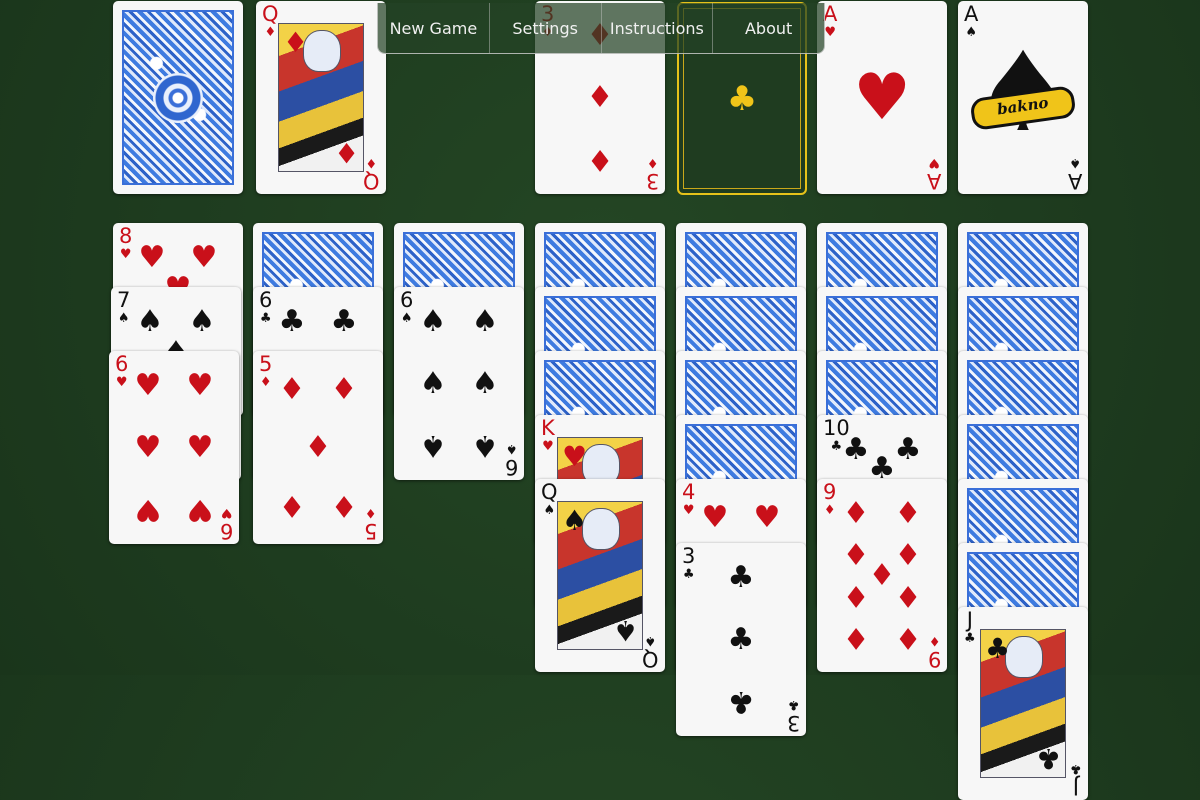 The width and height of the screenshot is (1200, 800). What do you see at coordinates (600, 575) in the screenshot?
I see `tableau-4-card: Q ♠ Q ♠ ♠ ♠` at bounding box center [600, 575].